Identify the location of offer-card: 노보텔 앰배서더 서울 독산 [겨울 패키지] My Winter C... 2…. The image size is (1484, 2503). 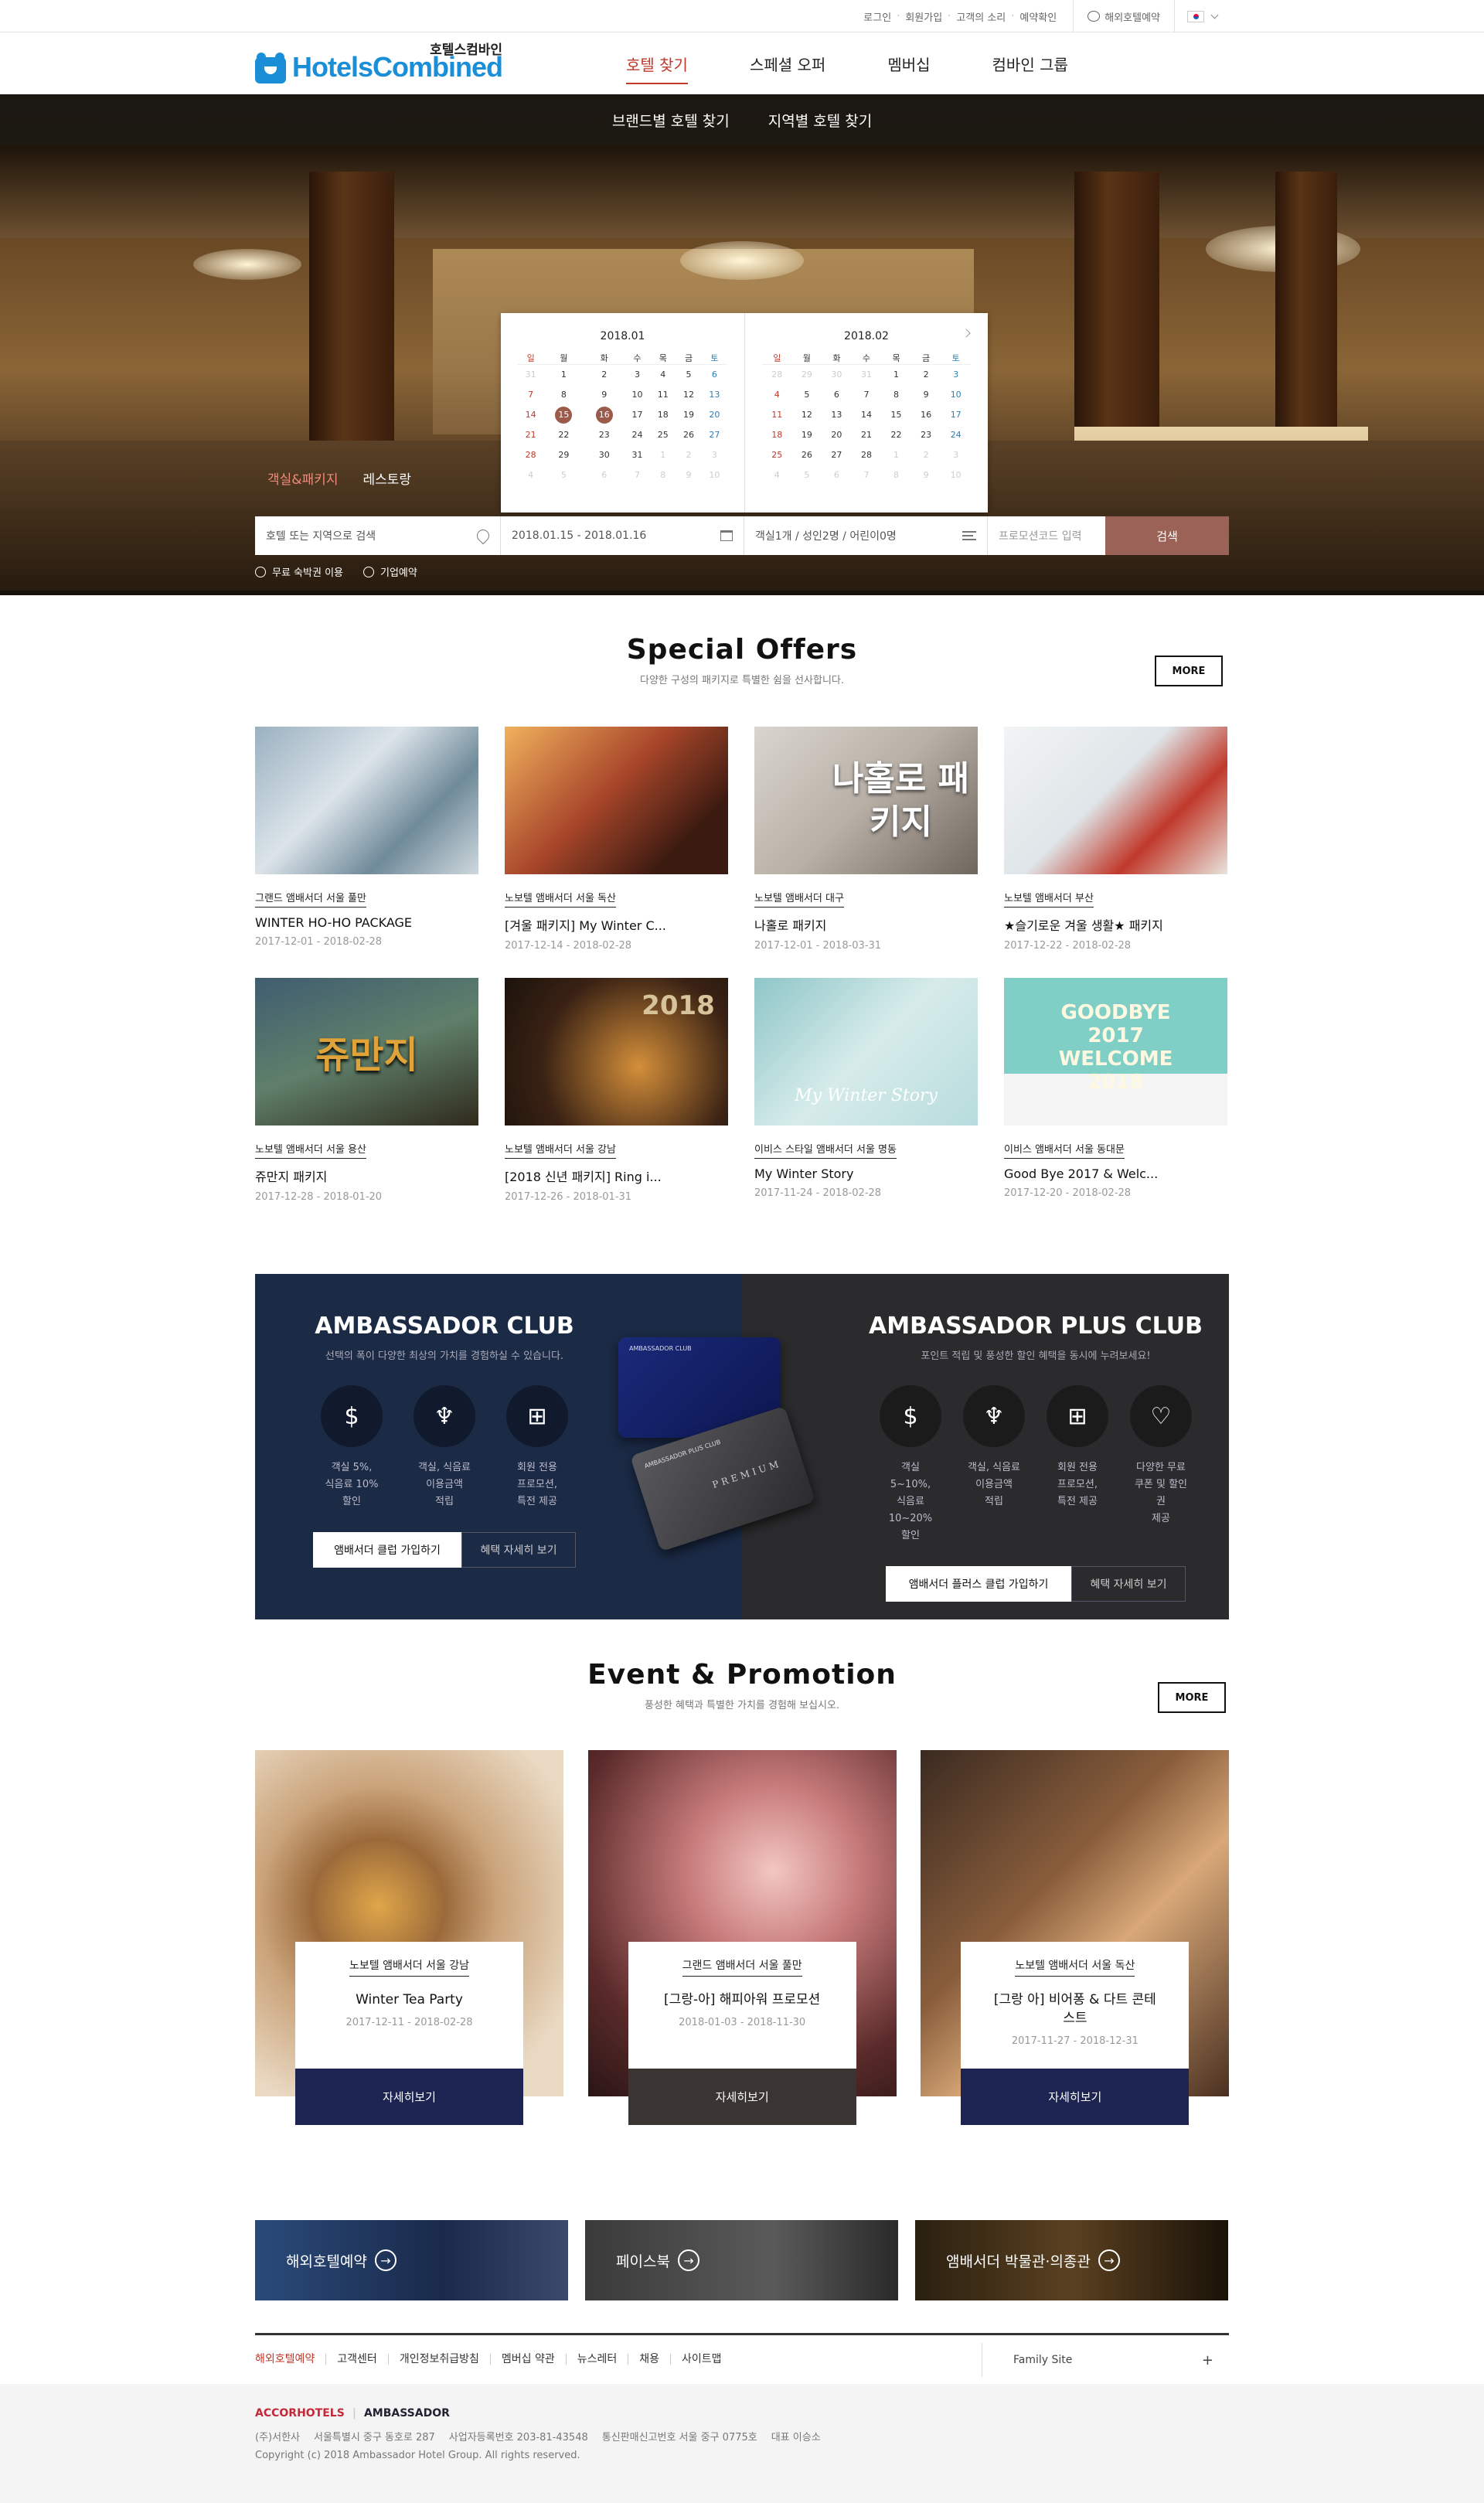
(616, 839).